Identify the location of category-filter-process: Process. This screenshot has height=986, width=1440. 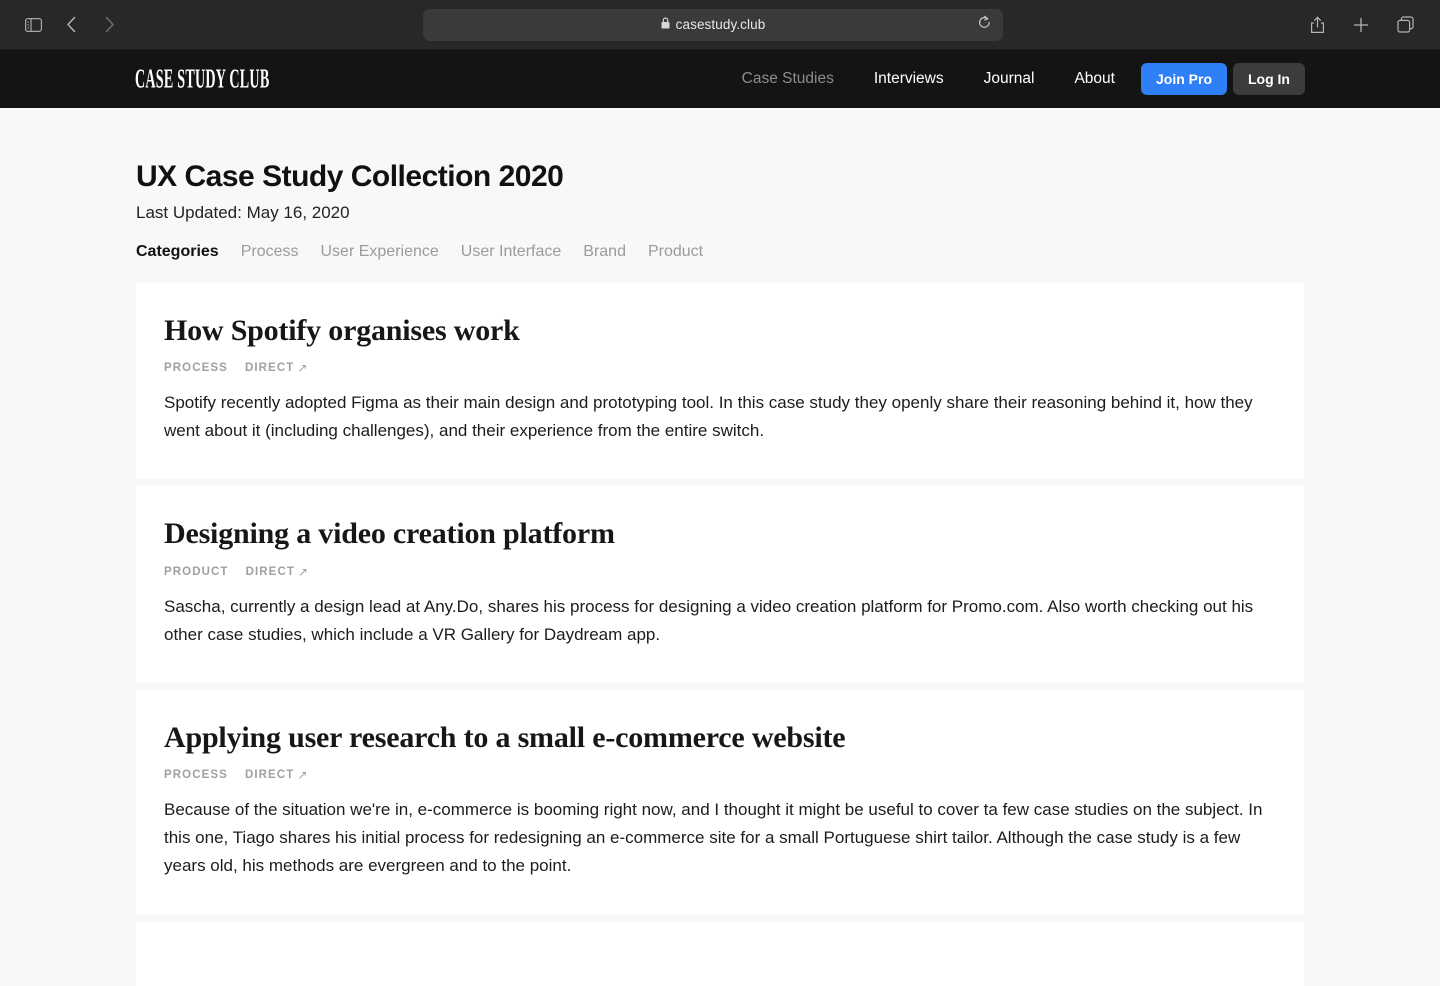
(270, 252).